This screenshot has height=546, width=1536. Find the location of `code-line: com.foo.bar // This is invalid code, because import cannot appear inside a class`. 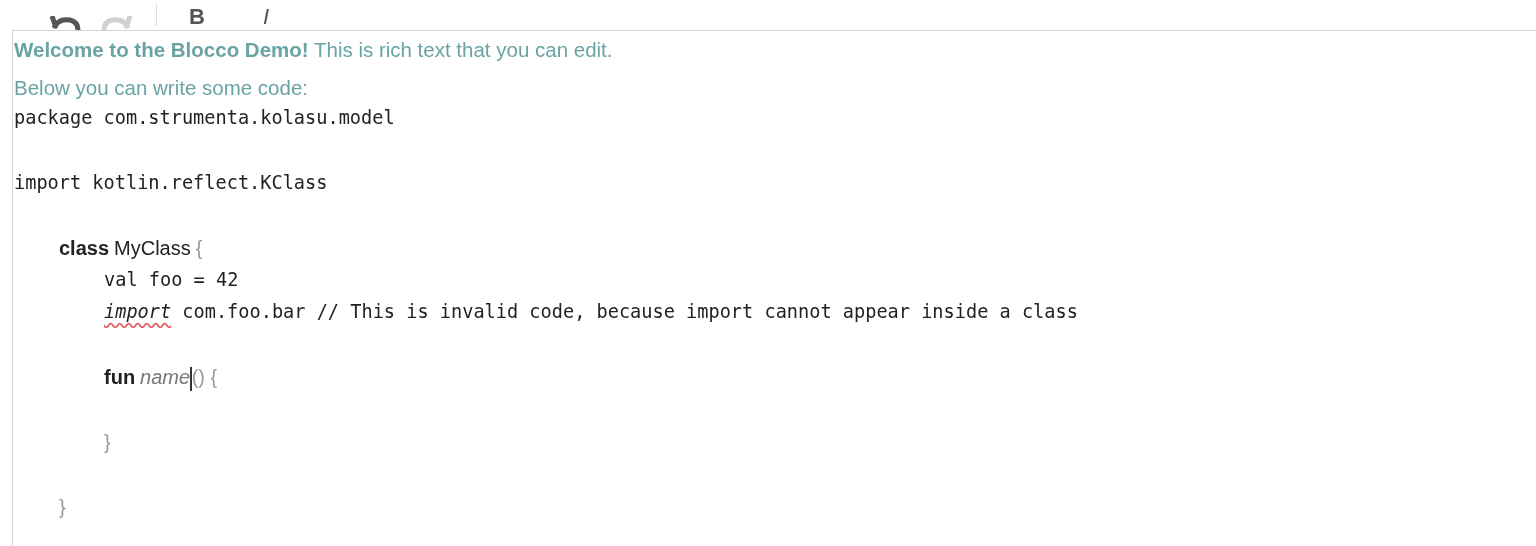

code-line: com.foo.bar // This is invalid code, because import cannot appear inside a class is located at coordinates (630, 311).